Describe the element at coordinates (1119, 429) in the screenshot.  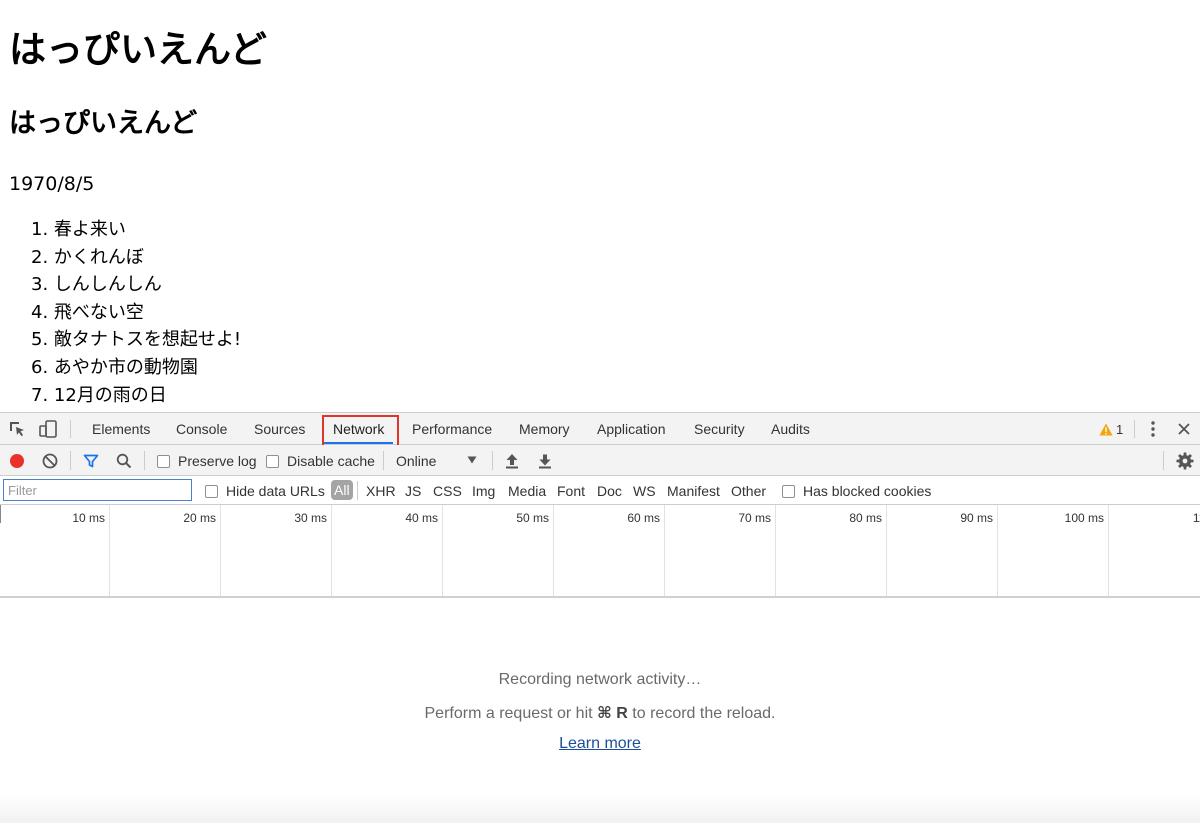
I see `warning-count: 1` at that location.